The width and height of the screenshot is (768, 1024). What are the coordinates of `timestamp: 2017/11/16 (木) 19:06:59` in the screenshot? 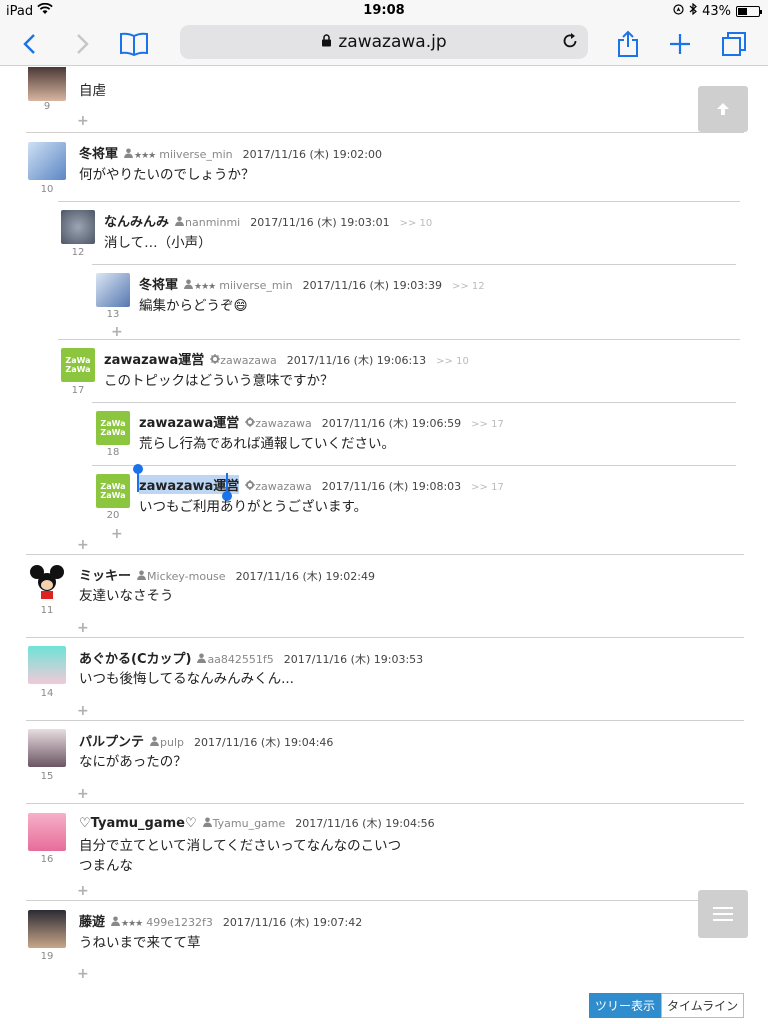 It's located at (391, 423).